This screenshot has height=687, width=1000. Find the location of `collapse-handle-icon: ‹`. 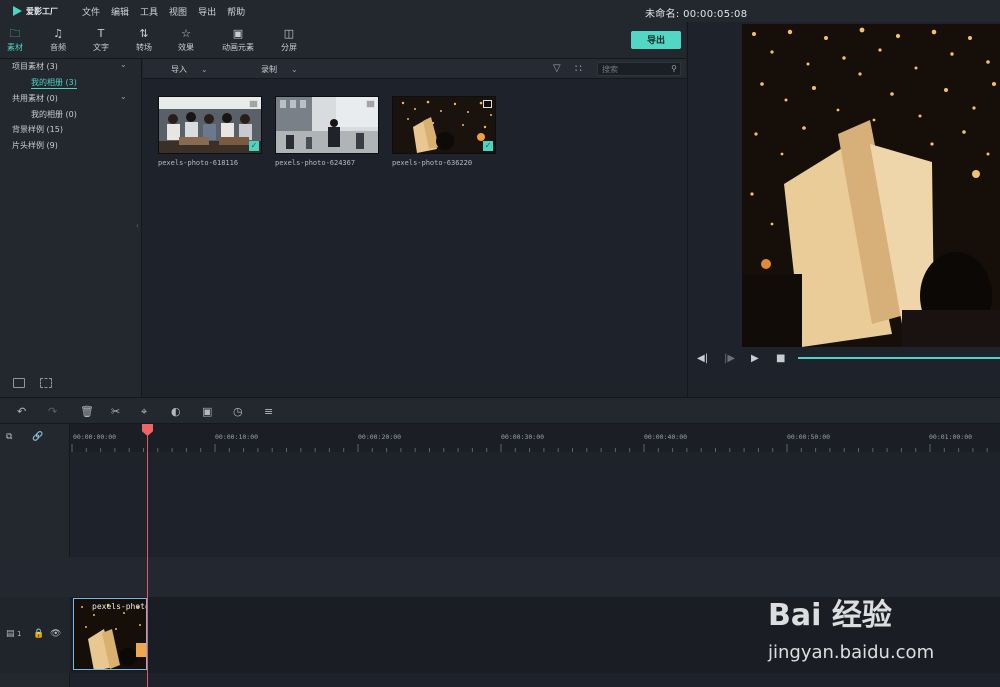

collapse-handle-icon: ‹ is located at coordinates (137, 226).